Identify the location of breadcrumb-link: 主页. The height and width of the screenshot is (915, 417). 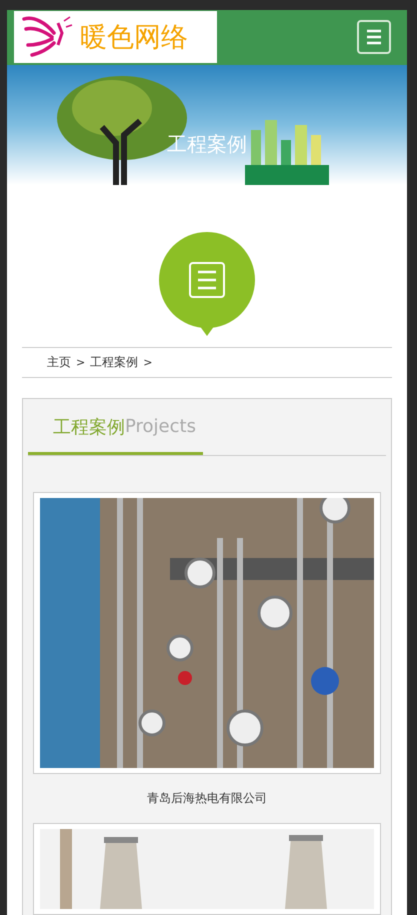
(59, 362).